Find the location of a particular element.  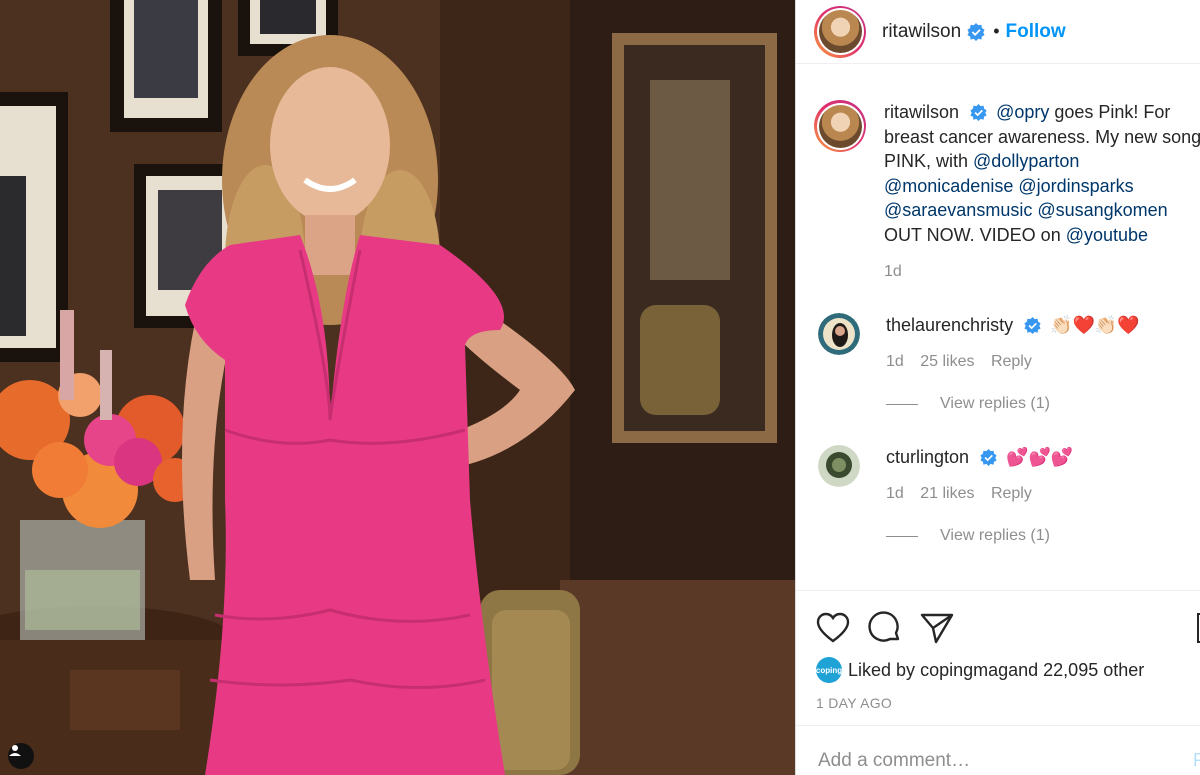

caption-username: ritawilson is located at coordinates (921, 112).